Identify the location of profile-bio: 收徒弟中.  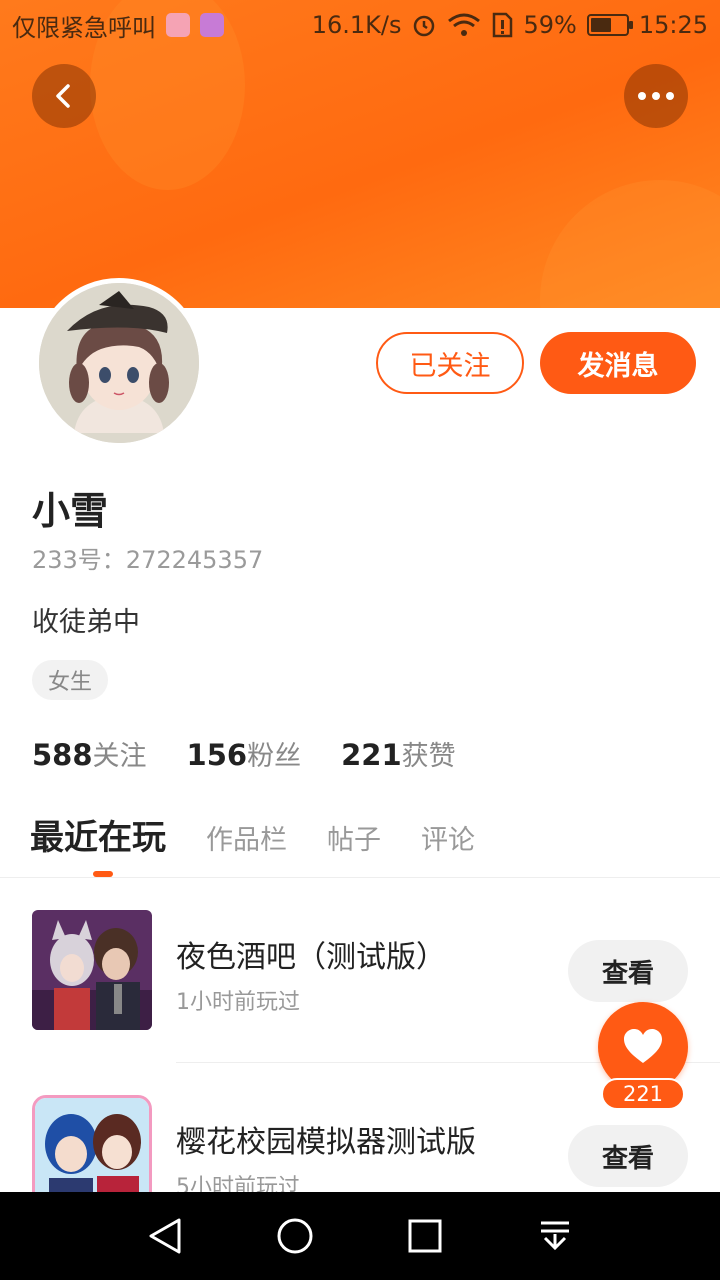
(86, 622).